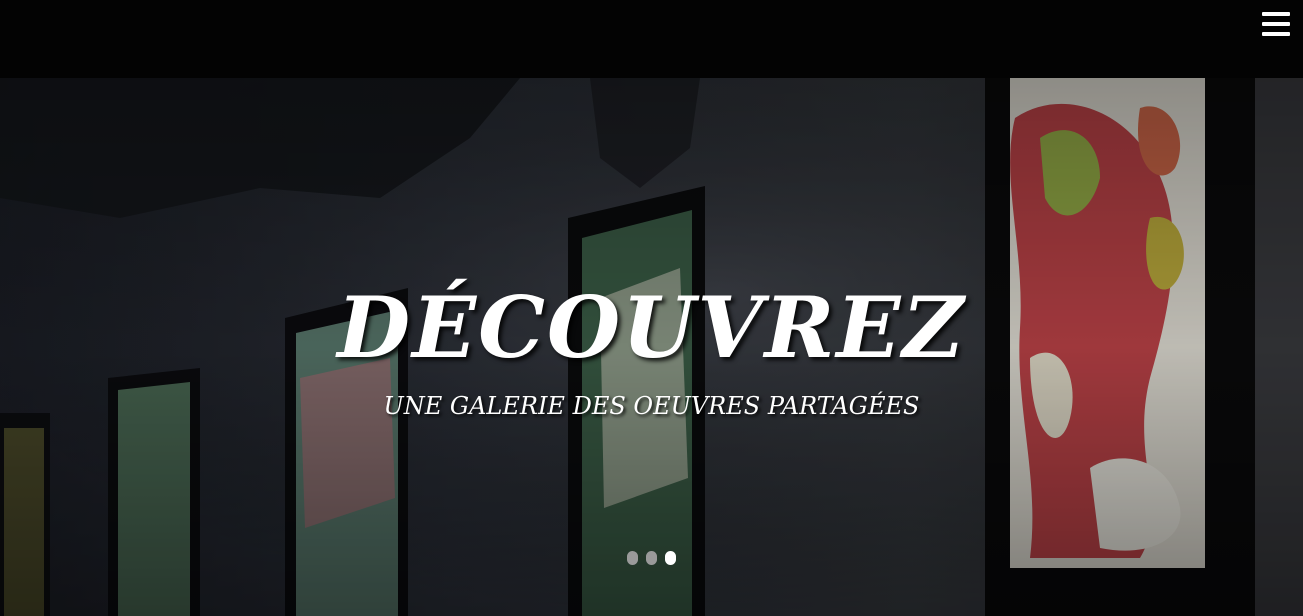 Image resolution: width=1303 pixels, height=616 pixels. What do you see at coordinates (651, 406) in the screenshot?
I see `hero-subtitle: UNE GALERIE DES OEUVRES PARTAGÉES` at bounding box center [651, 406].